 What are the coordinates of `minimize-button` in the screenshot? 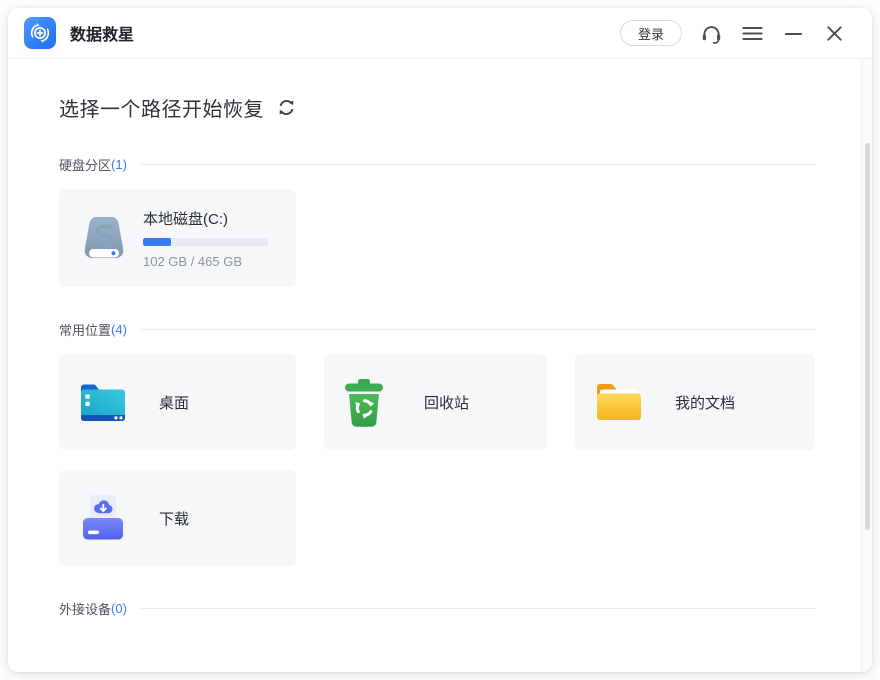 It's located at (793, 33).